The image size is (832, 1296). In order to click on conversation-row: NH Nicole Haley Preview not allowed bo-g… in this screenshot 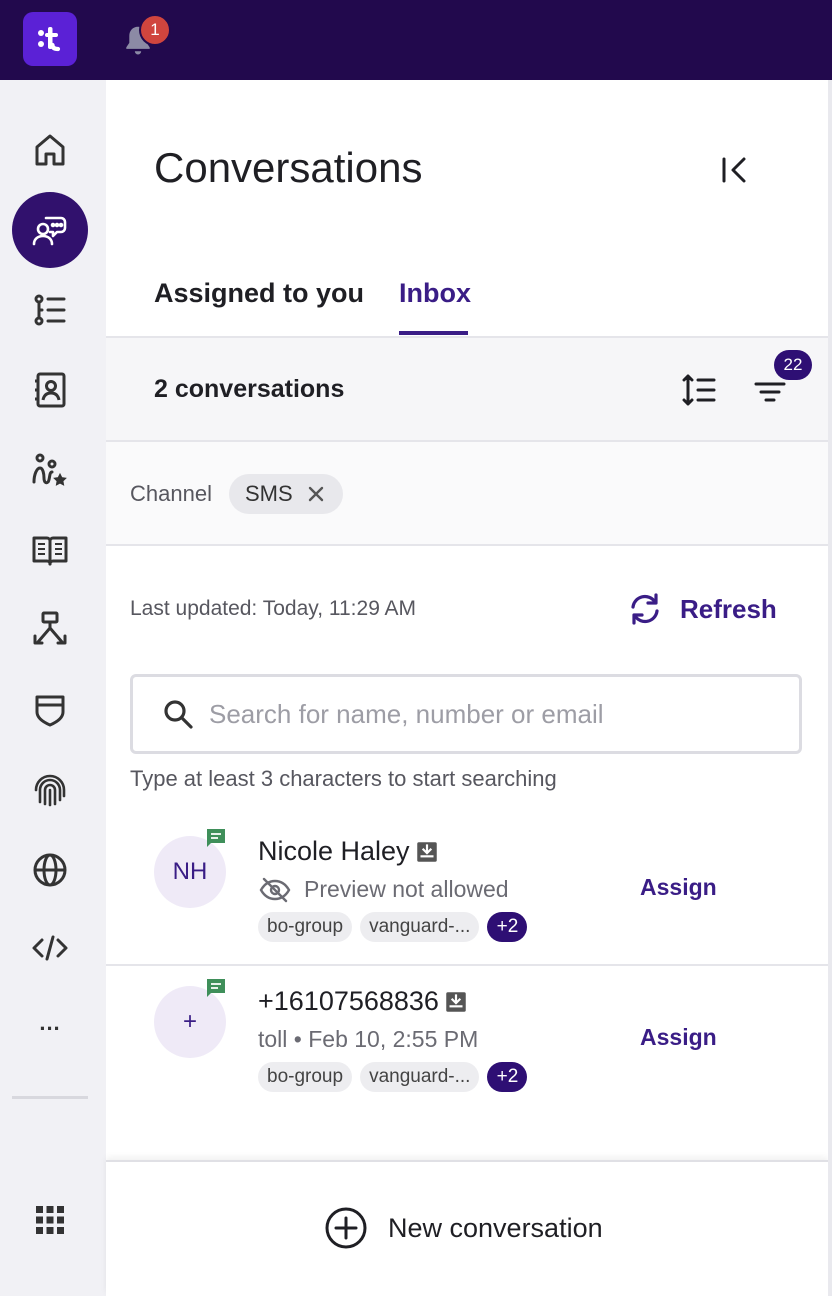, I will do `click(467, 886)`.